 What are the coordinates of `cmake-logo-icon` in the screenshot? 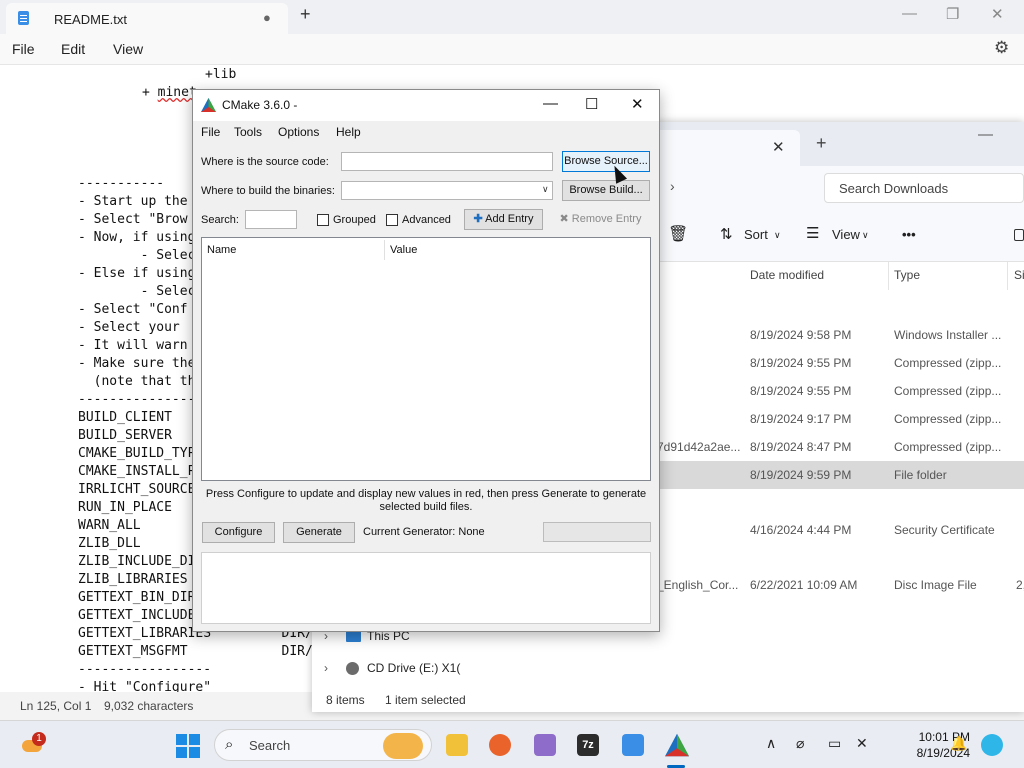 It's located at (208, 105).